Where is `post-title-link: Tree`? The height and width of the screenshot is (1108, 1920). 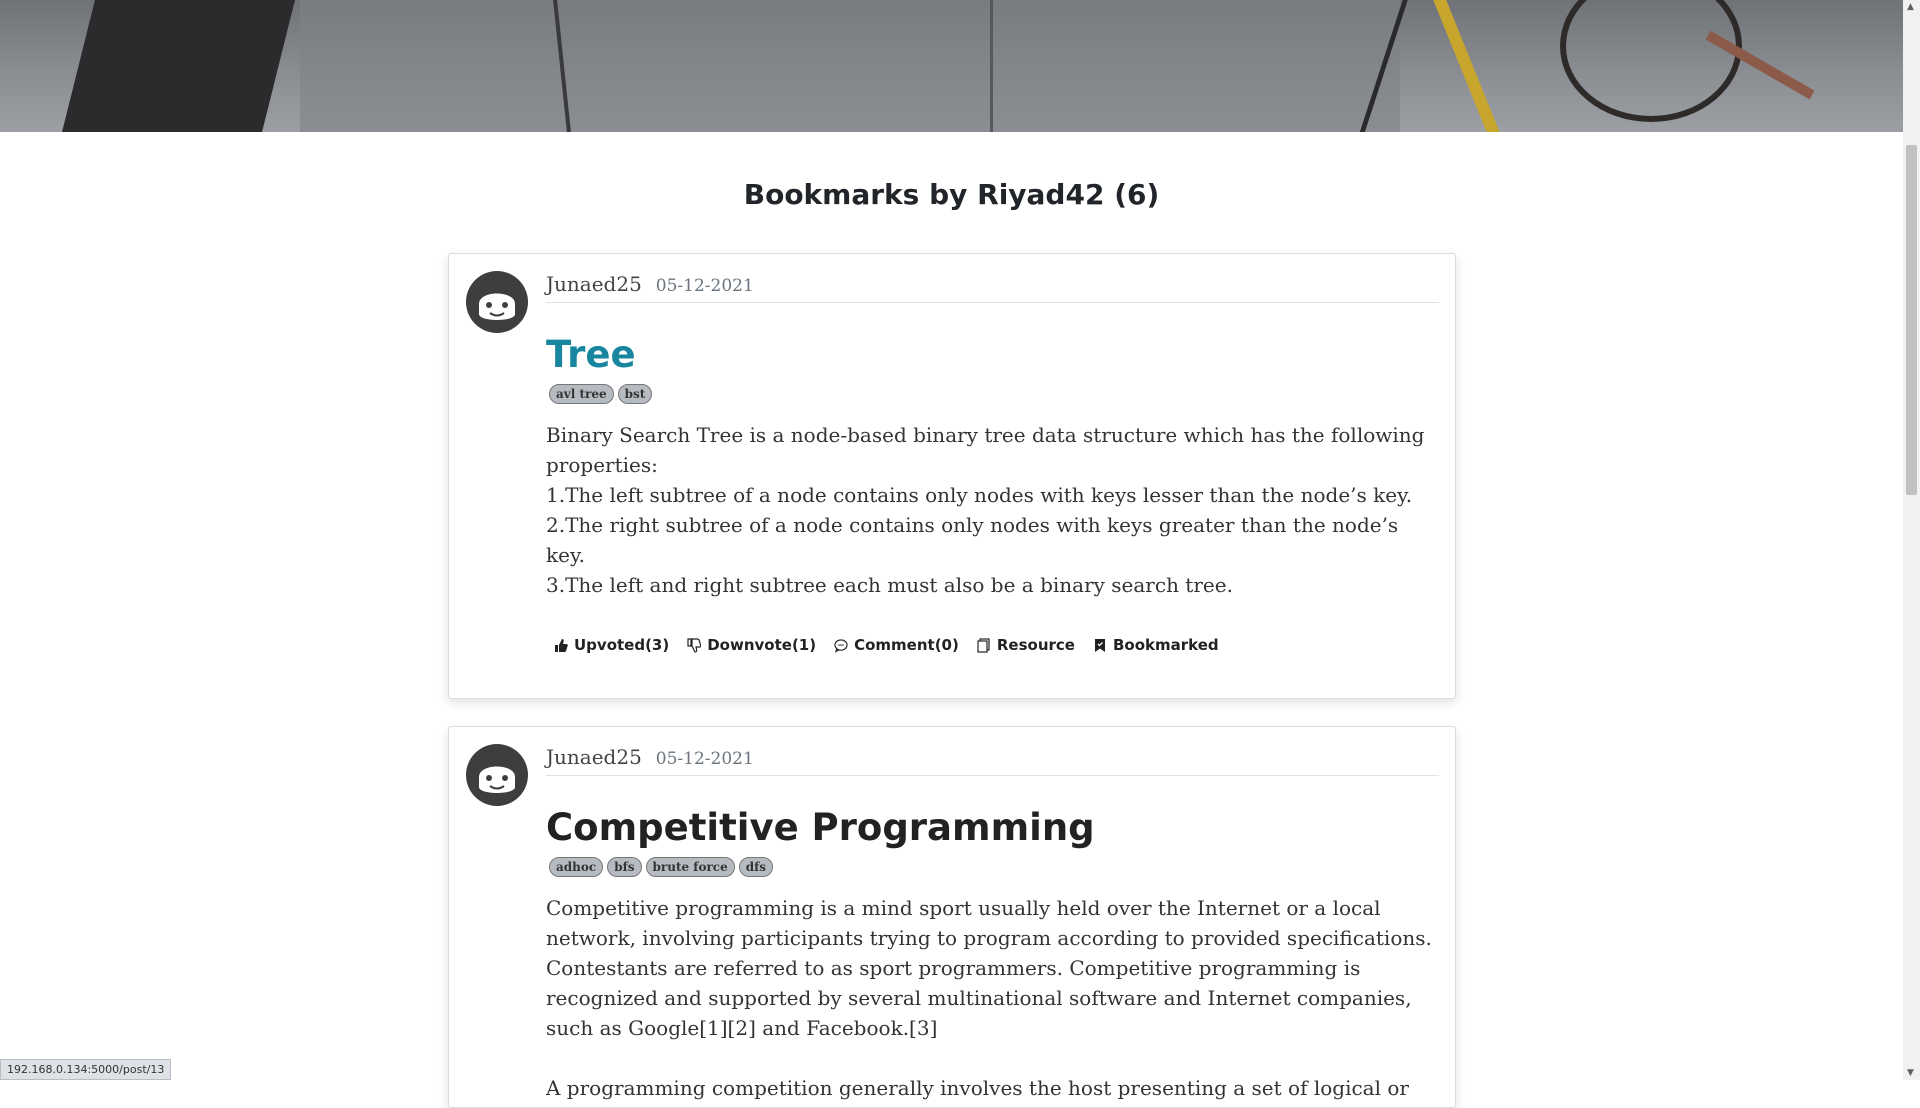 post-title-link: Tree is located at coordinates (992, 354).